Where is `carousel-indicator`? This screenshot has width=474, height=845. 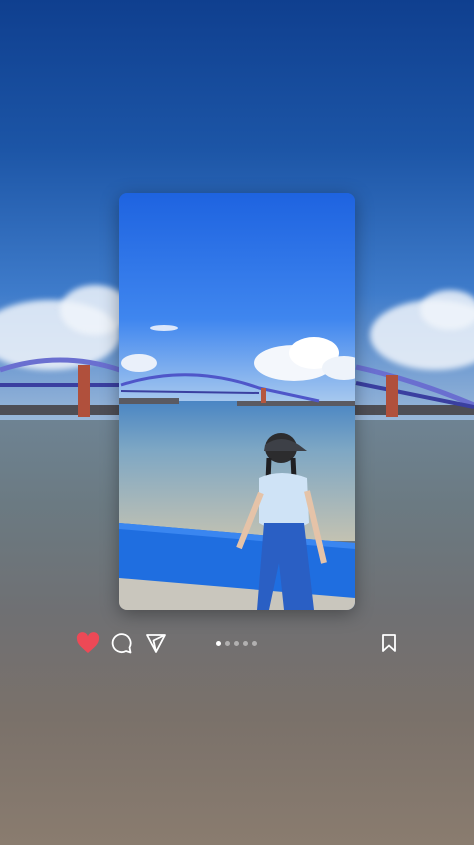
carousel-indicator is located at coordinates (236, 643).